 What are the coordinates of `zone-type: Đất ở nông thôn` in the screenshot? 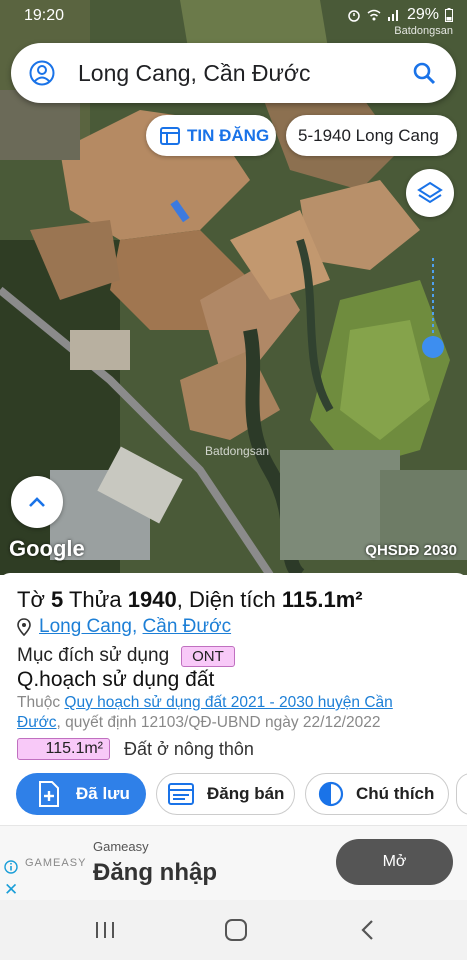 It's located at (189, 748).